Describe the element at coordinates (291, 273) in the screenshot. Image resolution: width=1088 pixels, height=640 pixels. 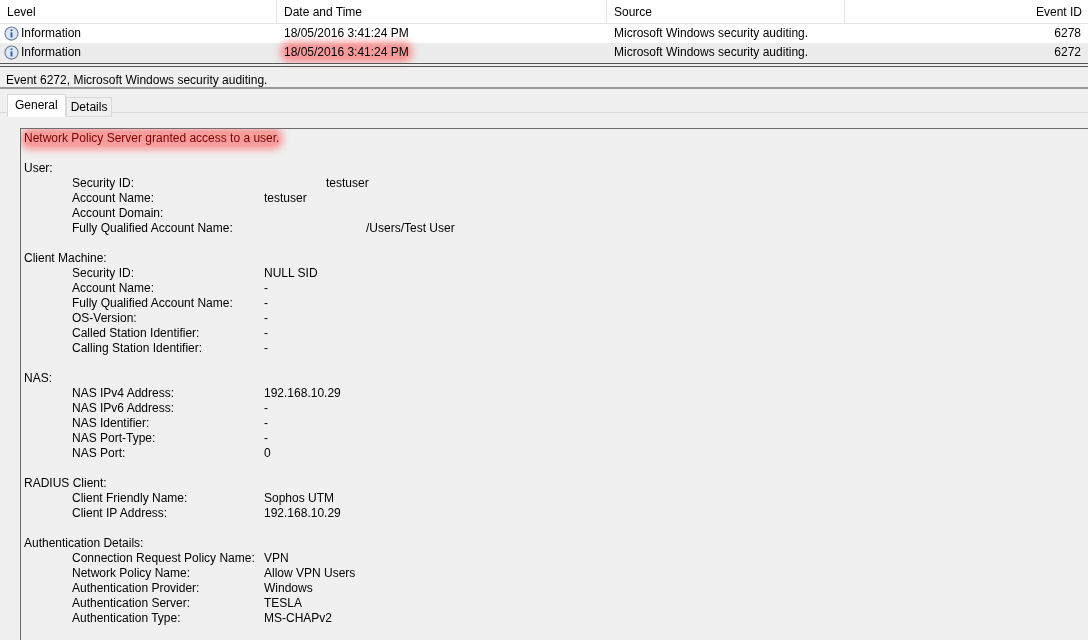
I see `field-value: NULL SID` at that location.